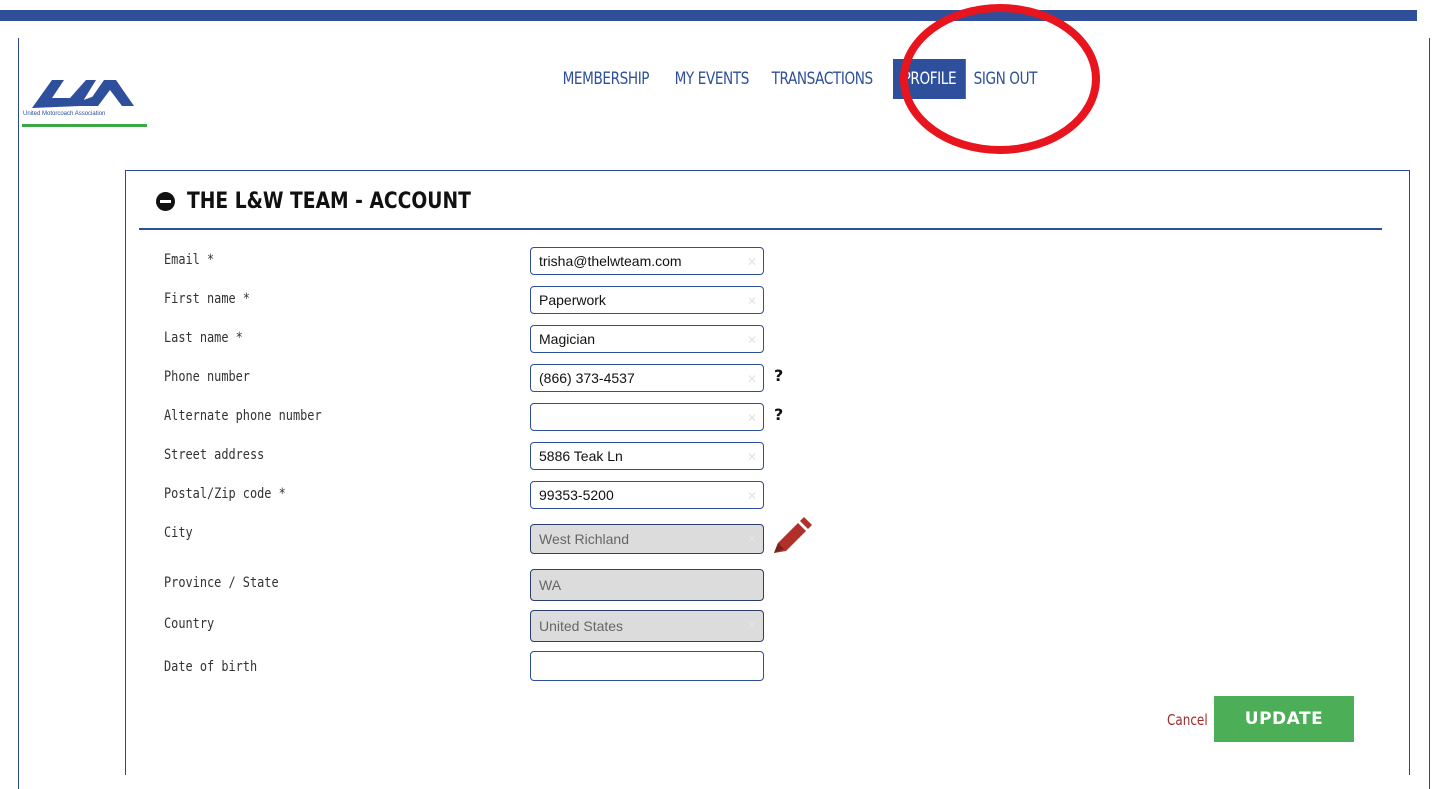 This screenshot has width=1435, height=789. I want to click on postal-label: Postal/Zip code *, so click(225, 494).